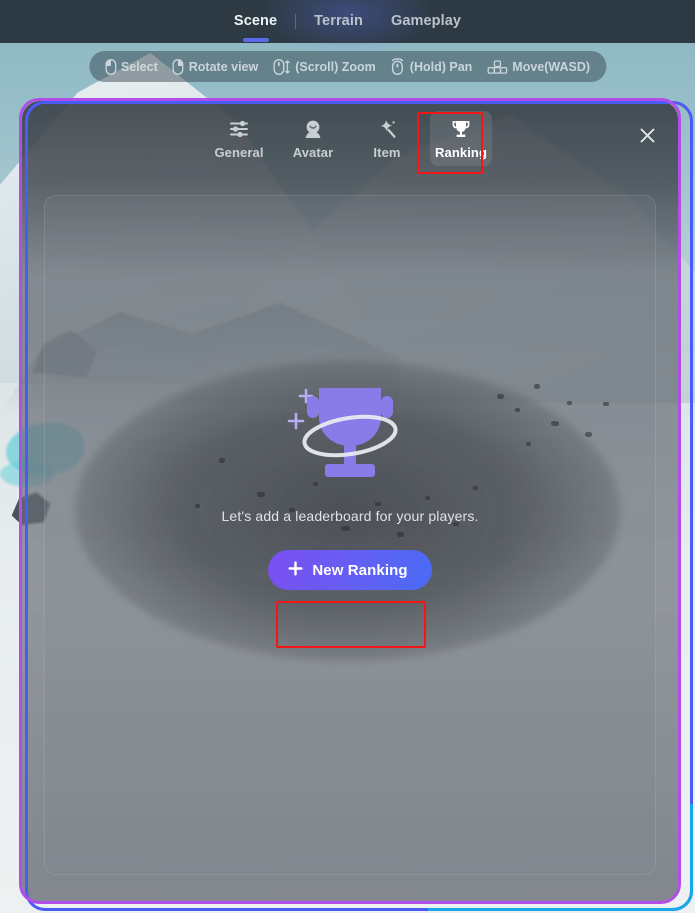  I want to click on nav-tab-terrain: Terrain, so click(338, 21).